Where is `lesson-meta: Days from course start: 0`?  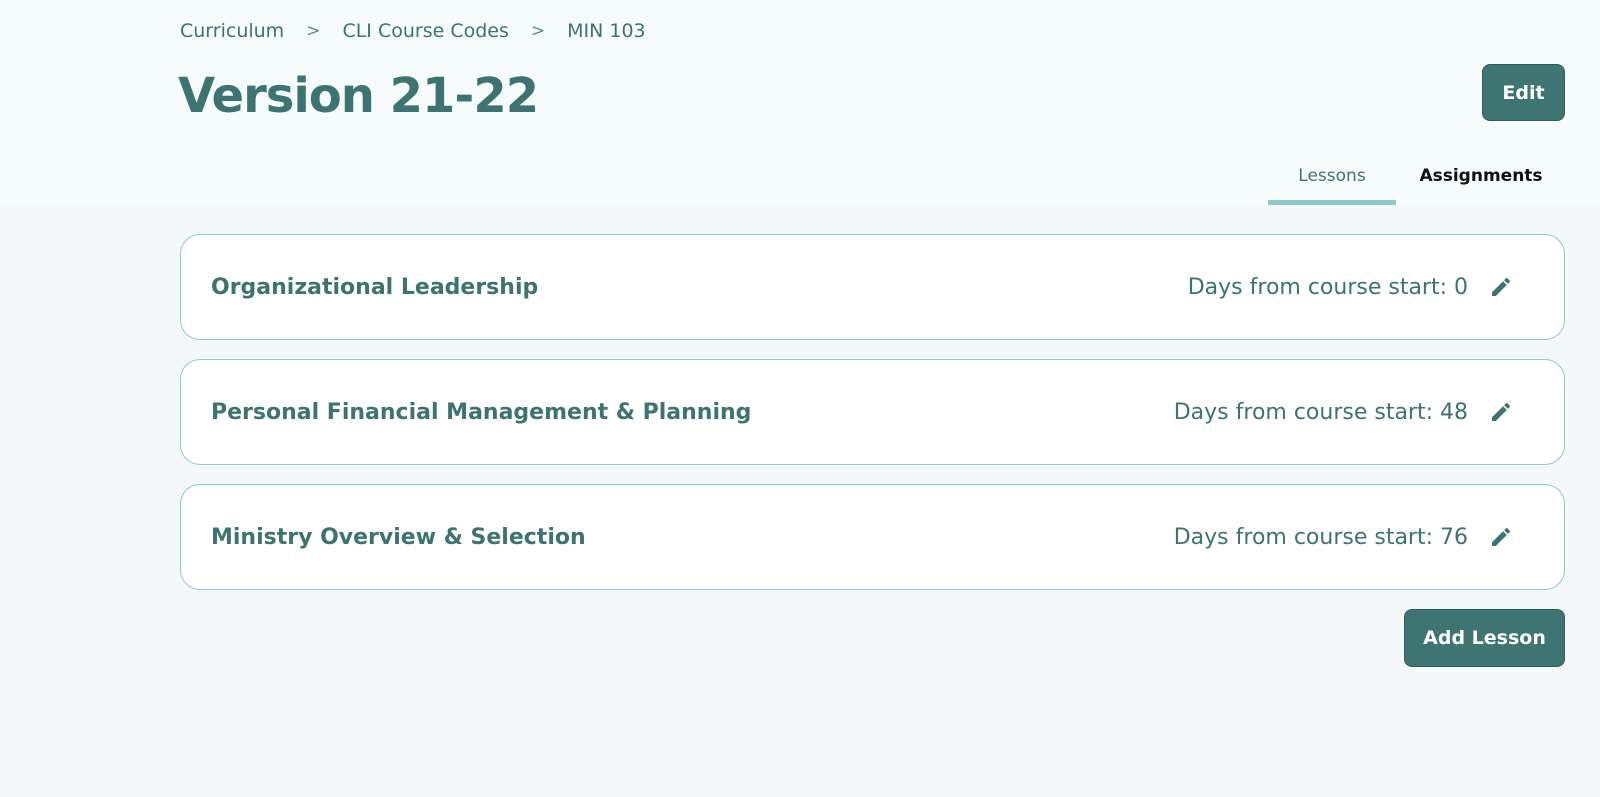 lesson-meta: Days from course start: 0 is located at coordinates (1351, 287).